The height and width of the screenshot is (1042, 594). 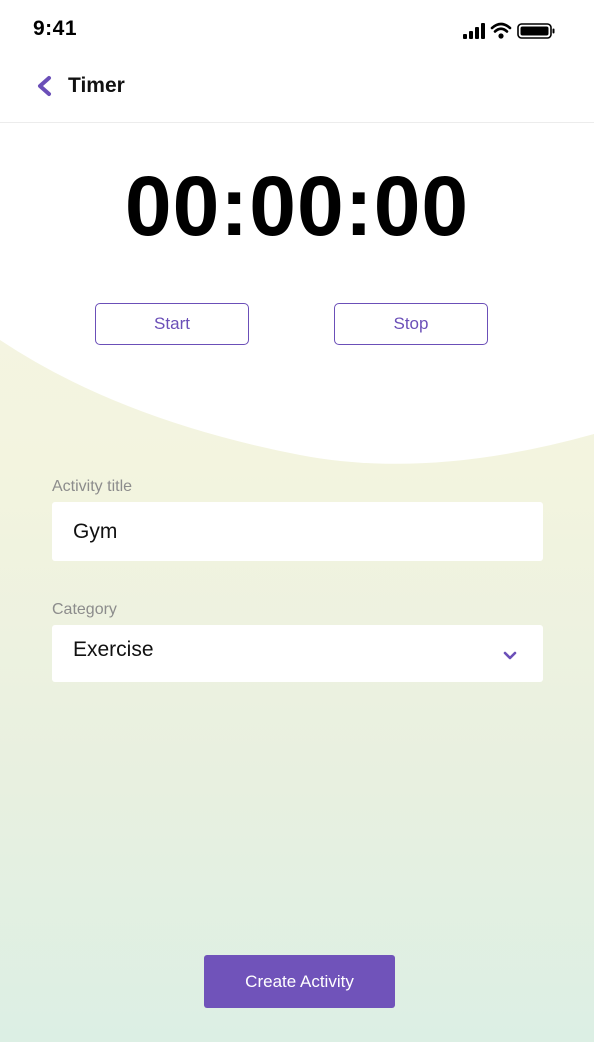 I want to click on chevron-left-icon, so click(x=44, y=86).